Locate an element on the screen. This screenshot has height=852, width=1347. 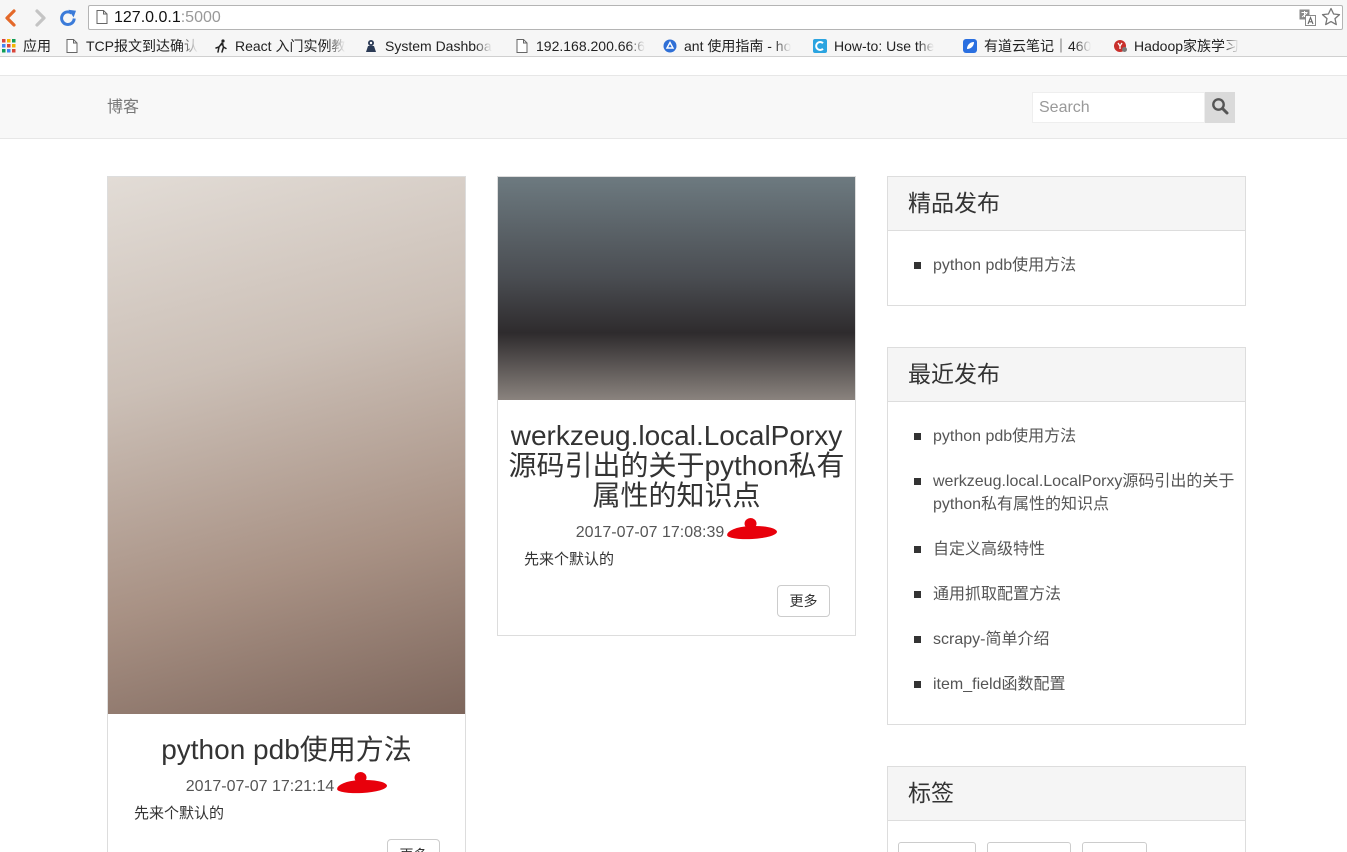
bookmark-tcp: TCP报文到达确认 is located at coordinates (131, 45).